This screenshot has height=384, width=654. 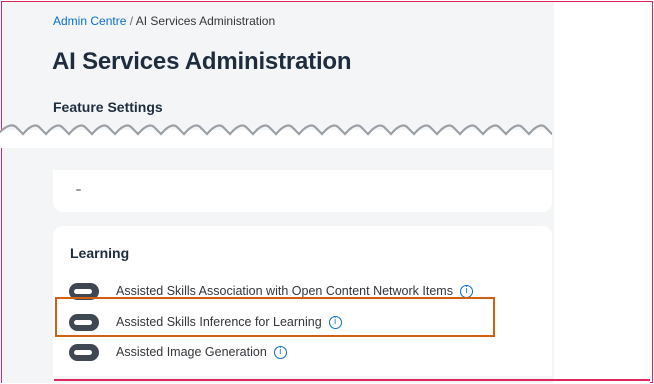 I want to click on setting-row-image-generation: Assisted Image Generation i, so click(x=178, y=352).